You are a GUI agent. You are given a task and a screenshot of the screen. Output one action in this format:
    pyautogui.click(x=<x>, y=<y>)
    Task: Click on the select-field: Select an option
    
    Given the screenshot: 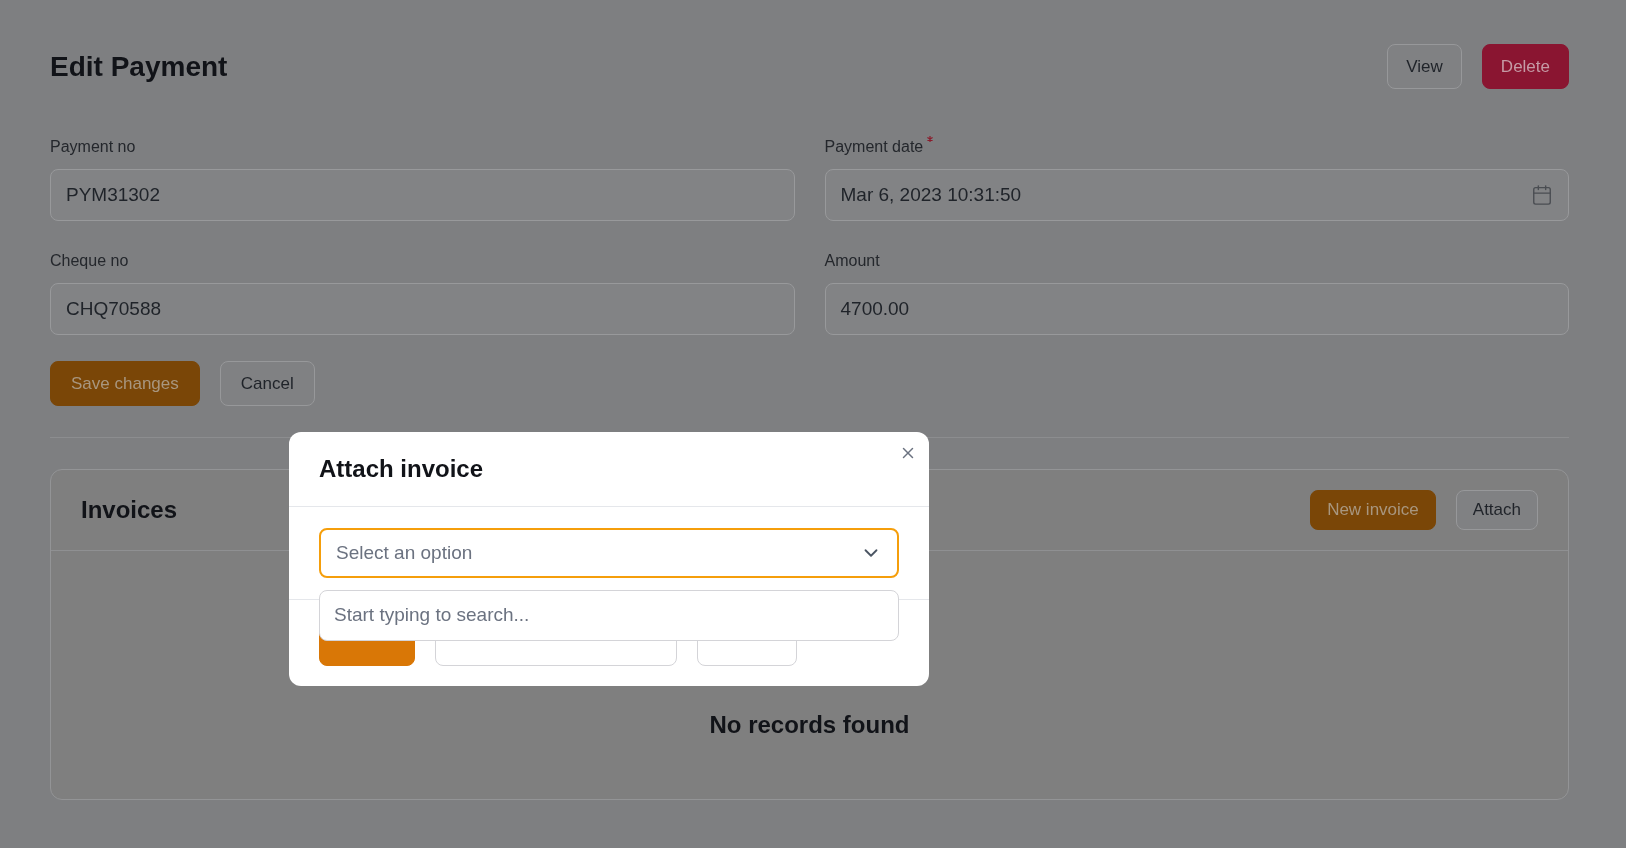 What is the action you would take?
    pyautogui.click(x=609, y=553)
    